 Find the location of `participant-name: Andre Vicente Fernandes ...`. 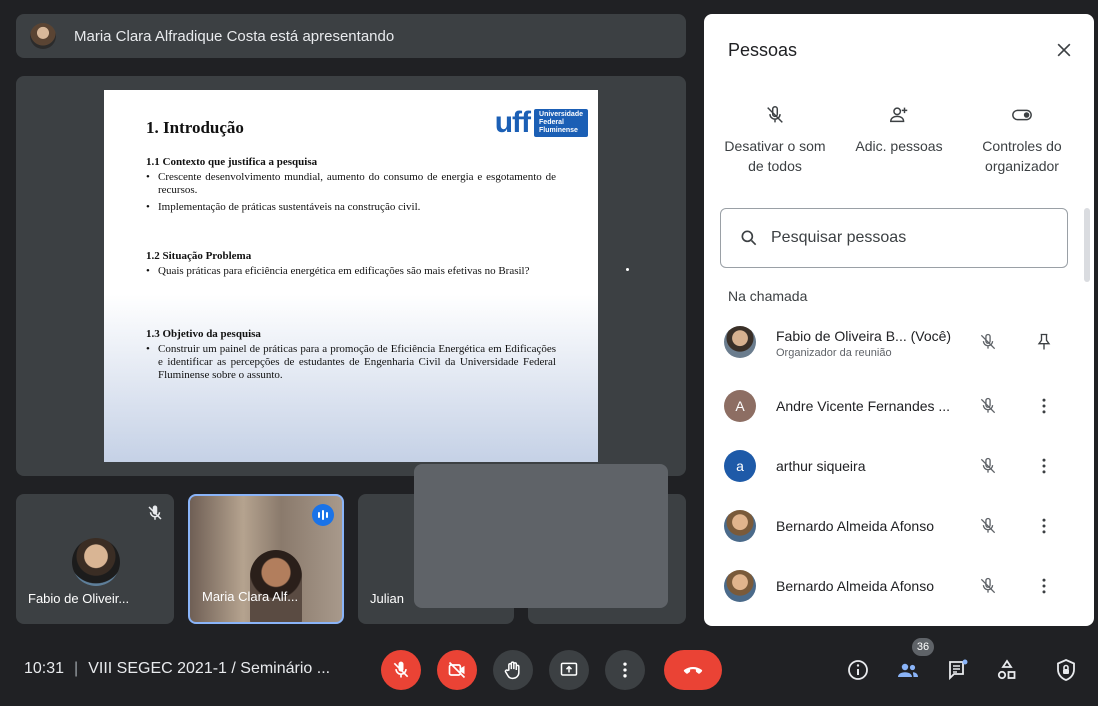

participant-name: Andre Vicente Fernandes ... is located at coordinates (863, 406).